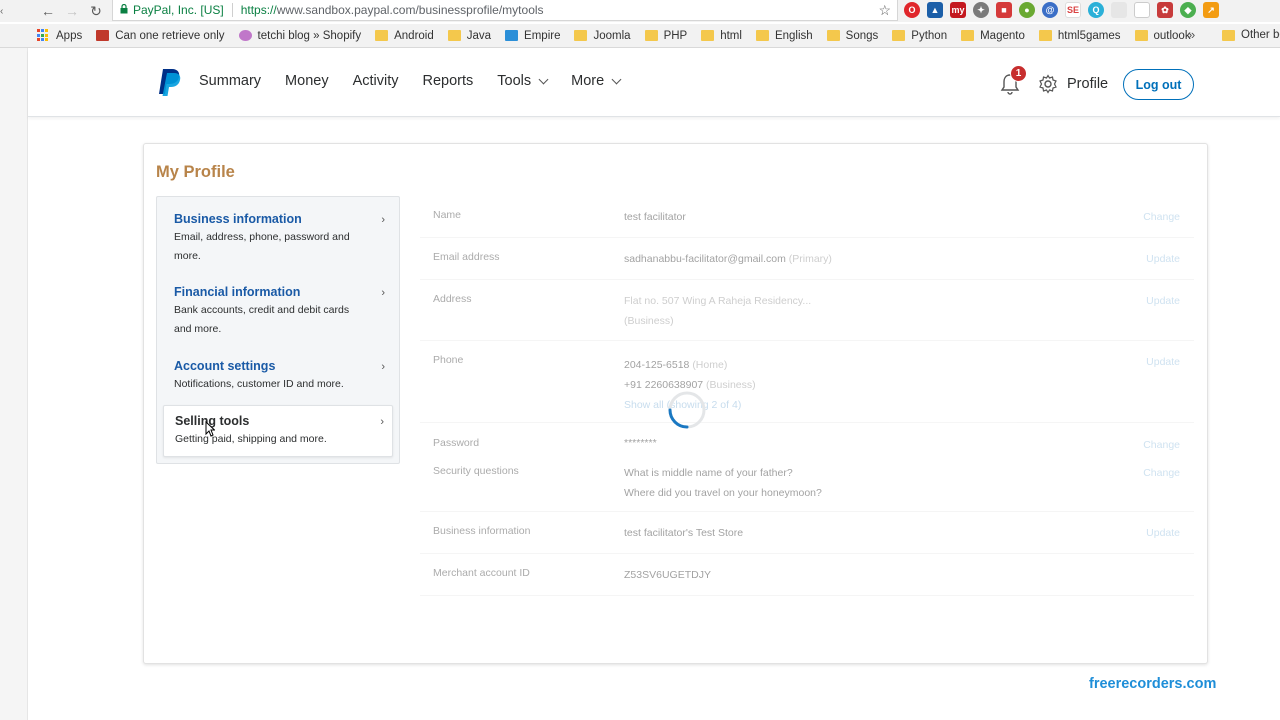  Describe the element at coordinates (230, 81) in the screenshot. I see `nav-summary: Summary` at that location.